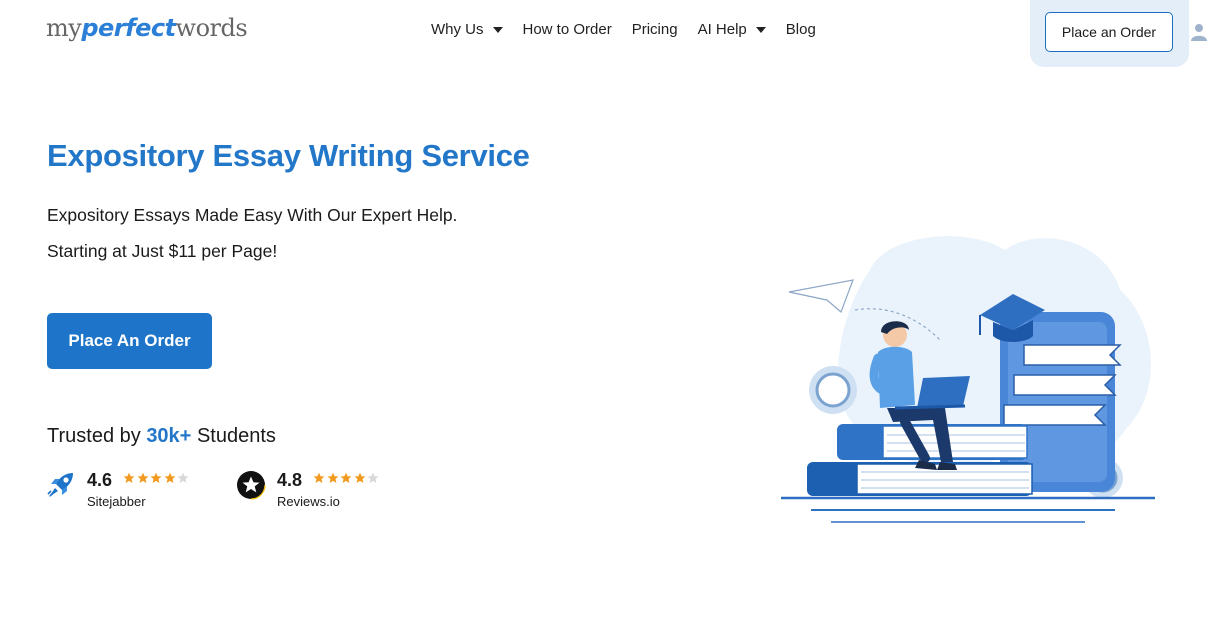  What do you see at coordinates (251, 485) in the screenshot?
I see `star-badge-icon` at bounding box center [251, 485].